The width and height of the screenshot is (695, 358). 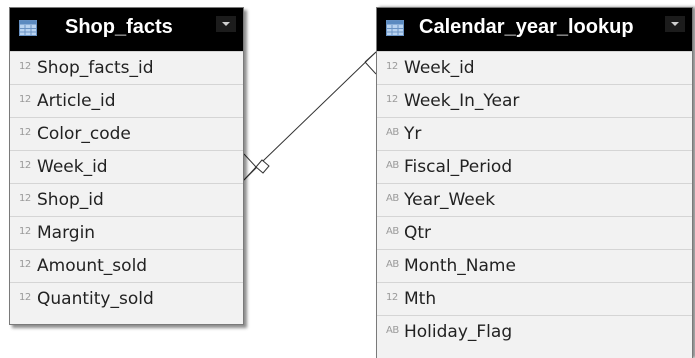 I want to click on relationship-diamond, so click(x=262, y=166).